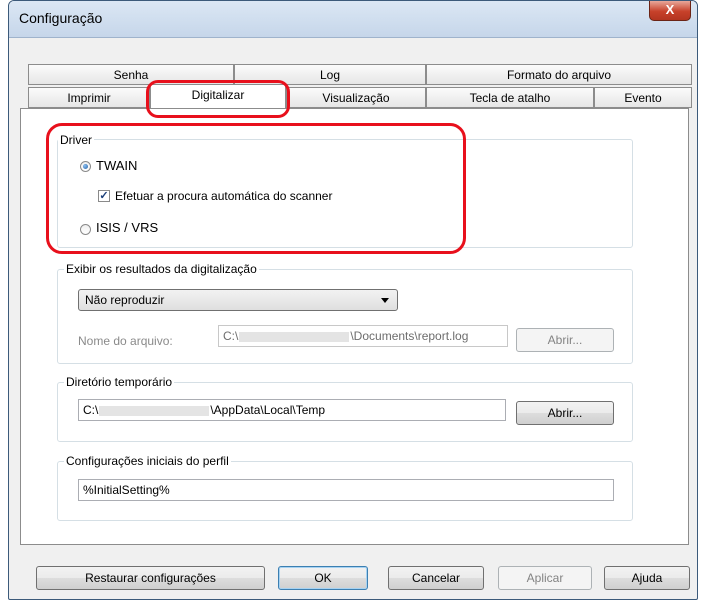  I want to click on twain-label: TWAIN, so click(117, 165).